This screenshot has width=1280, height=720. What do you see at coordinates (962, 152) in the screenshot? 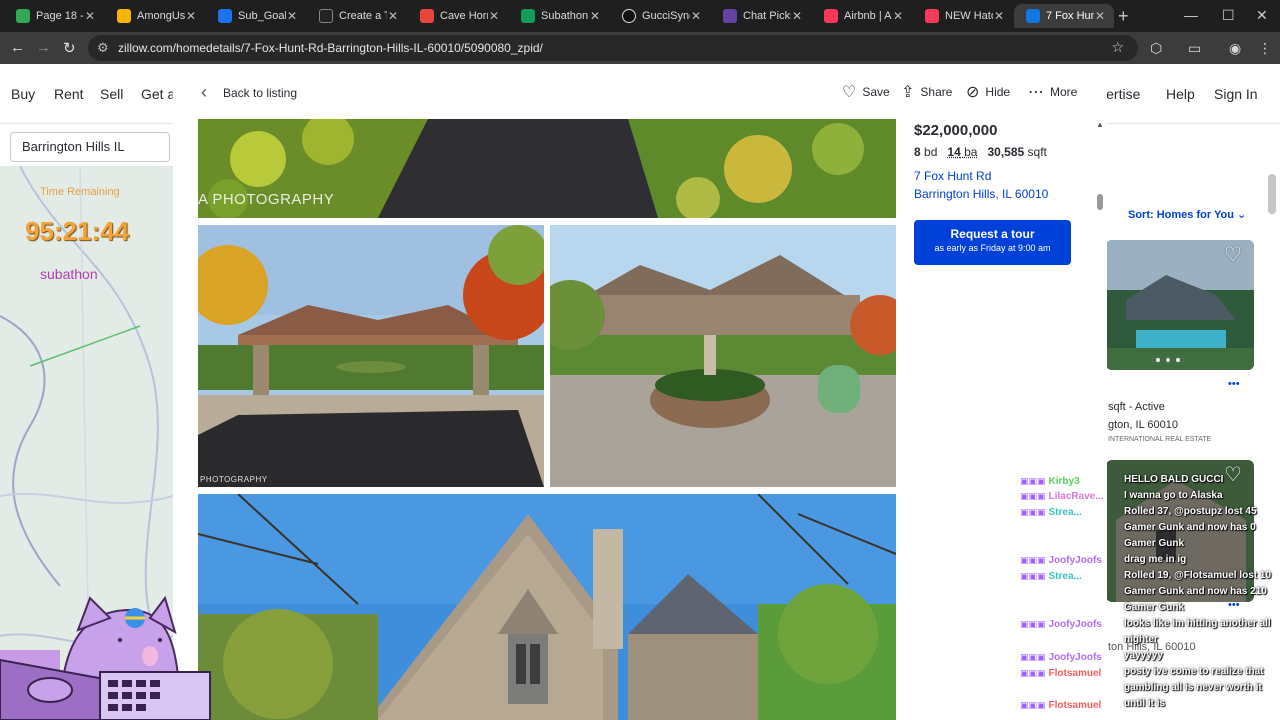
I see `baths-info: 14 ba` at bounding box center [962, 152].